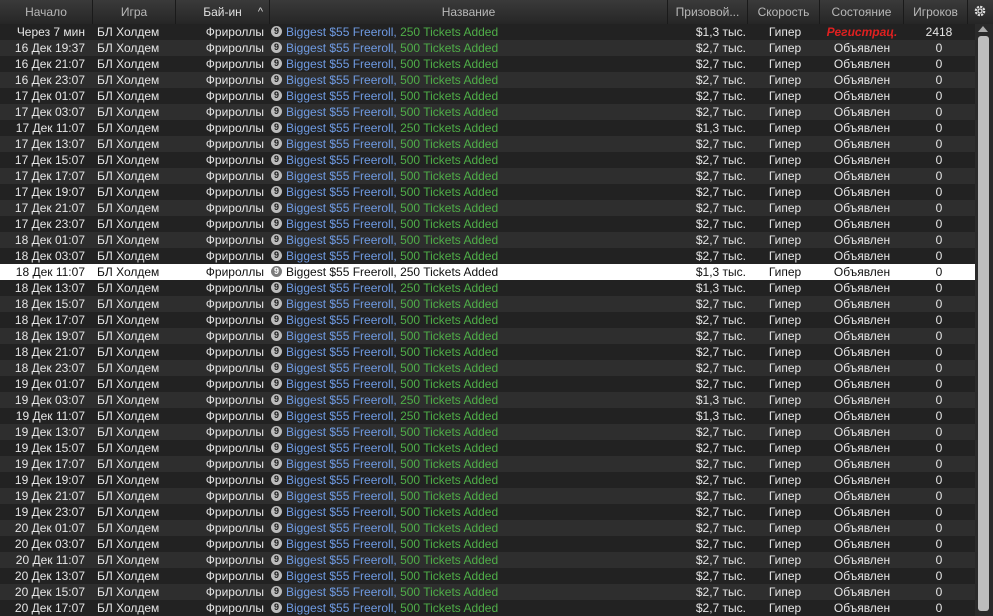 Image resolution: width=993 pixels, height=616 pixels. Describe the element at coordinates (49, 256) in the screenshot. I see `start-time: 18 Дек 03:07` at that location.